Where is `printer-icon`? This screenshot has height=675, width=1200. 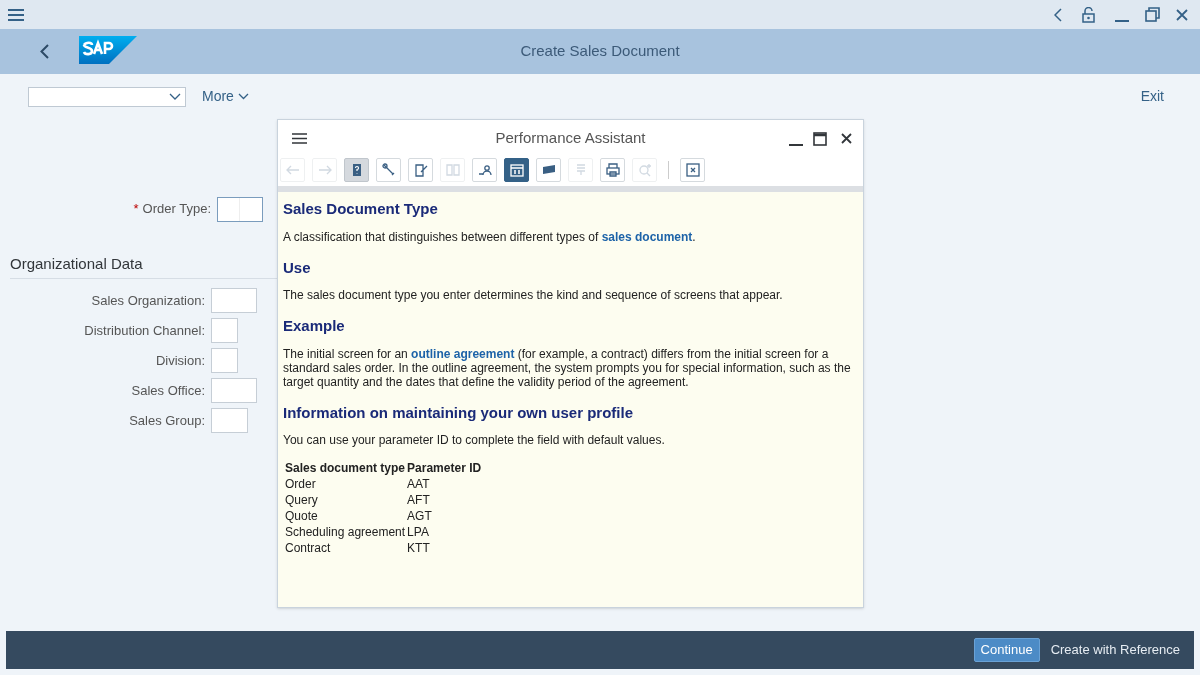
printer-icon is located at coordinates (612, 170).